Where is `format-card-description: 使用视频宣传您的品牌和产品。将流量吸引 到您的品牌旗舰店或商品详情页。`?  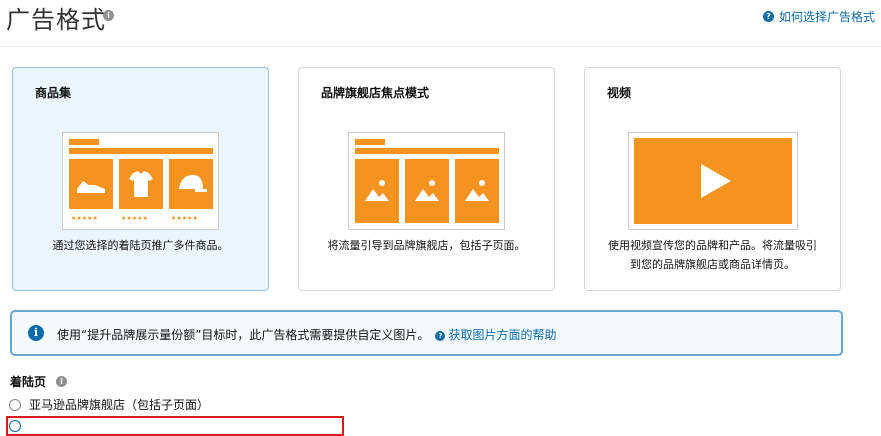
format-card-description: 使用视频宣传您的品牌和产品。将流量吸引 到您的品牌旗舰店或商品详情页。 is located at coordinates (712, 255).